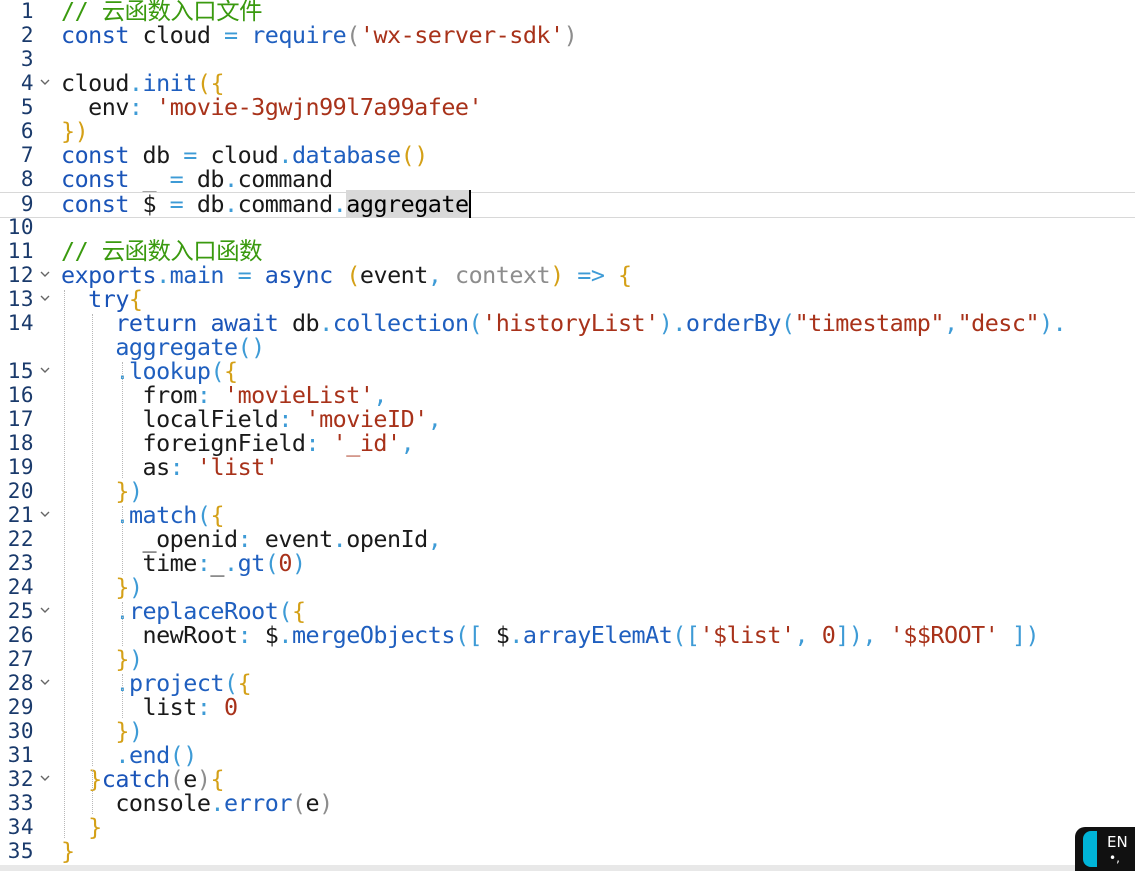 The width and height of the screenshot is (1135, 871). Describe the element at coordinates (27, 107) in the screenshot. I see `line-number: 5` at that location.